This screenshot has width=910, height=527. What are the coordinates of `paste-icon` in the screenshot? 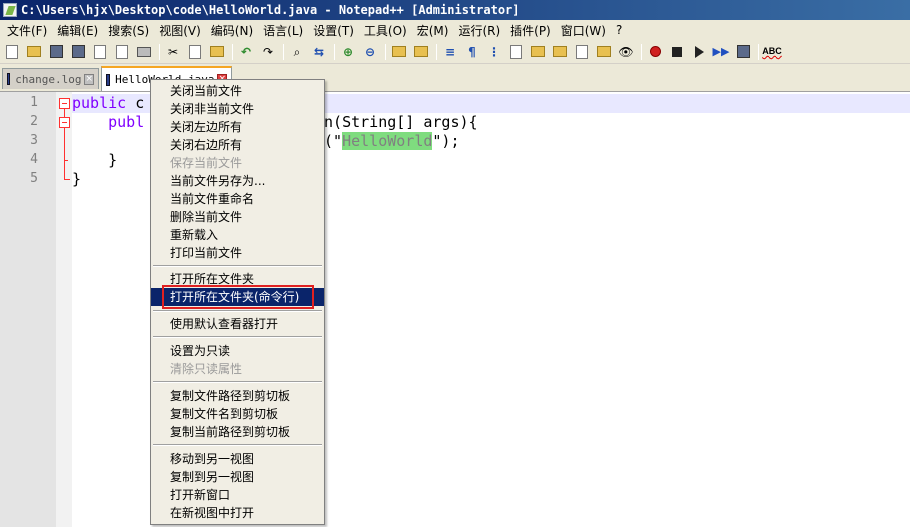 It's located at (217, 52).